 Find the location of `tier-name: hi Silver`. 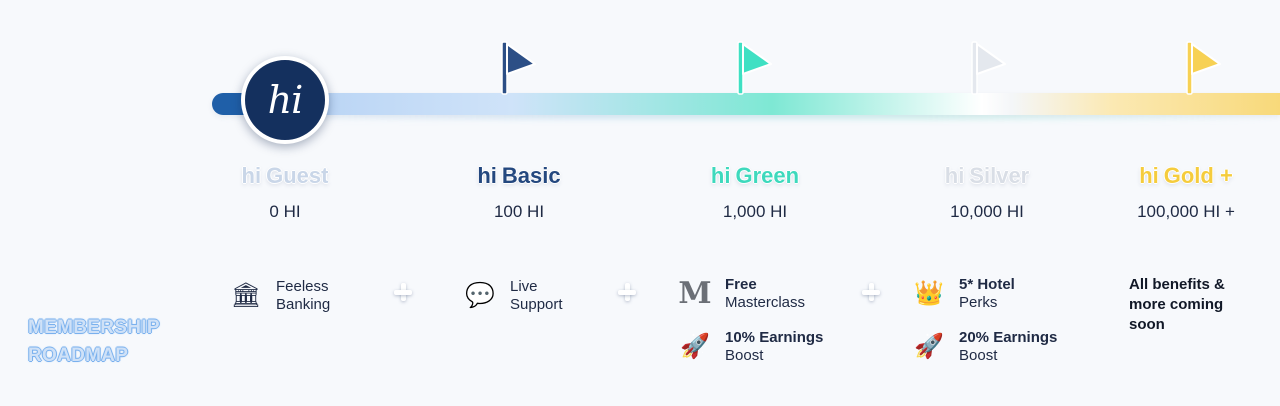

tier-name: hi Silver is located at coordinates (987, 176).